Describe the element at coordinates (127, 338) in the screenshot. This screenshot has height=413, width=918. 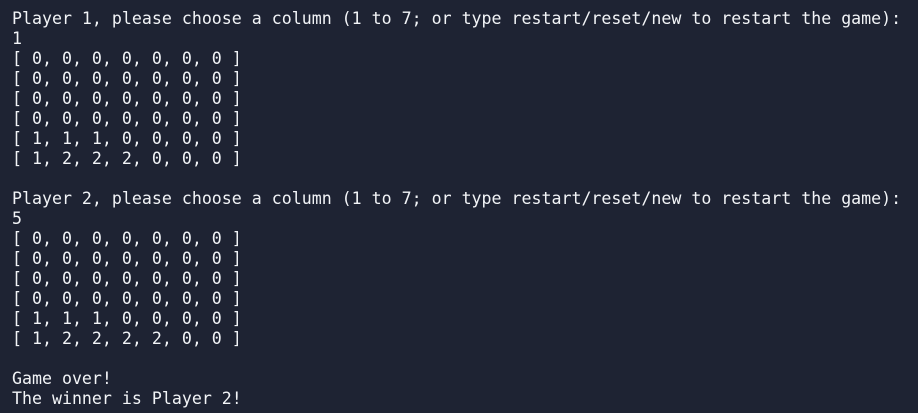
I see `board-row: [ 1, 2, 2, 2, 2, 0, 0 ]` at that location.